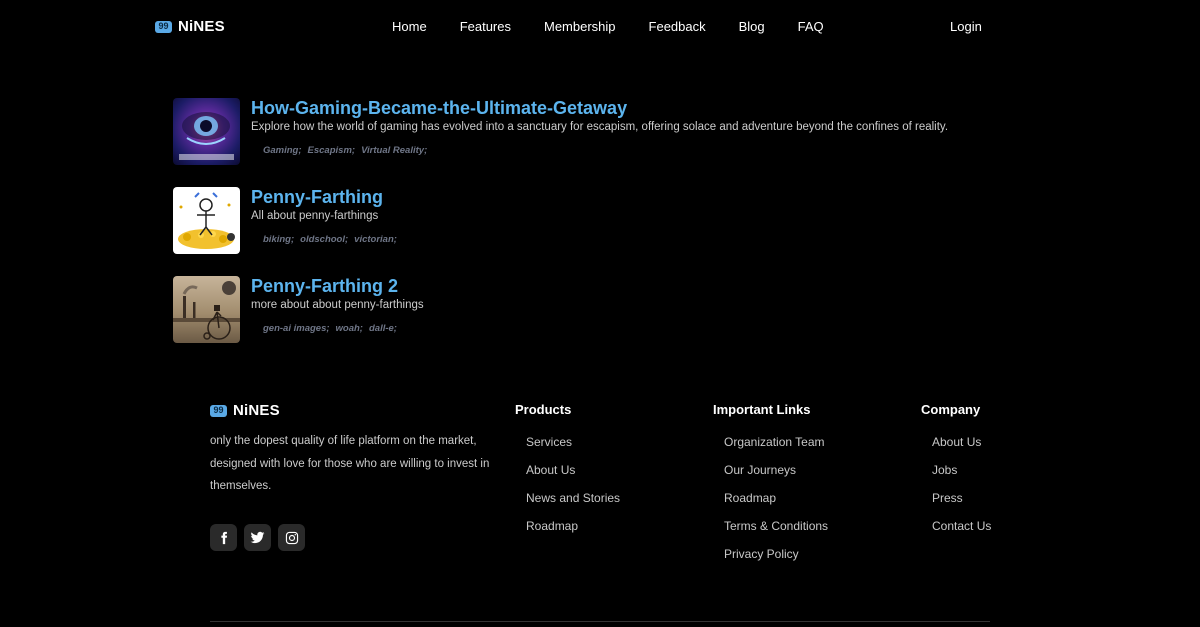 The height and width of the screenshot is (627, 1200). I want to click on facebook-icon, so click(223, 537).